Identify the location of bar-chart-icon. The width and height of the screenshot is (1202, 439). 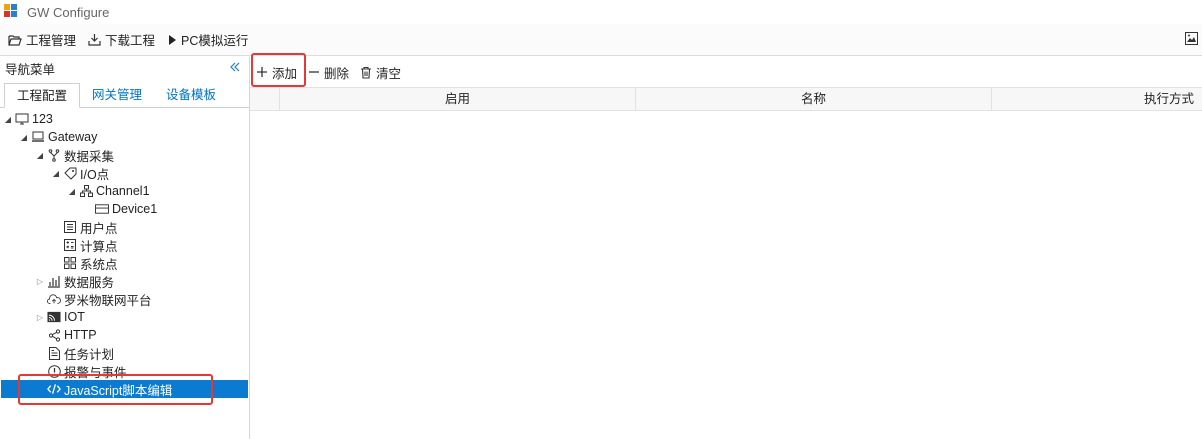
(54, 281).